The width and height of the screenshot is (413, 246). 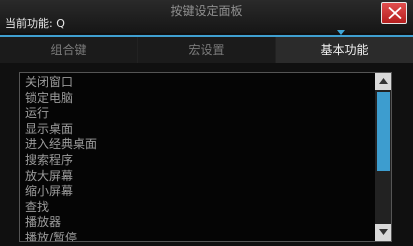 What do you see at coordinates (197, 208) in the screenshot?
I see `list-item: 查找` at bounding box center [197, 208].